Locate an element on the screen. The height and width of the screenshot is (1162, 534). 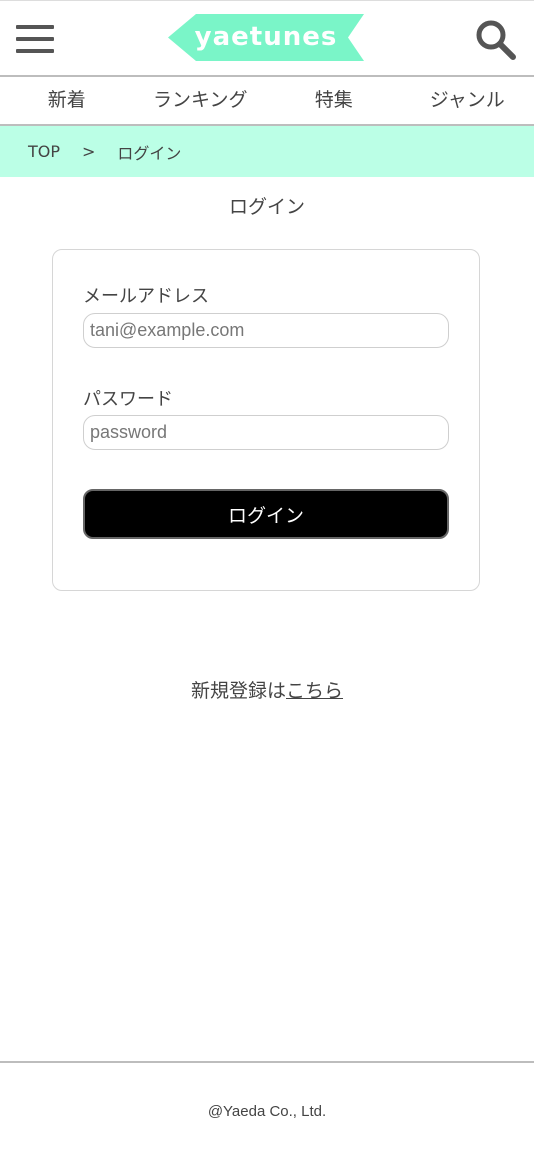
nav-item-genre: ジャンル is located at coordinates (467, 100).